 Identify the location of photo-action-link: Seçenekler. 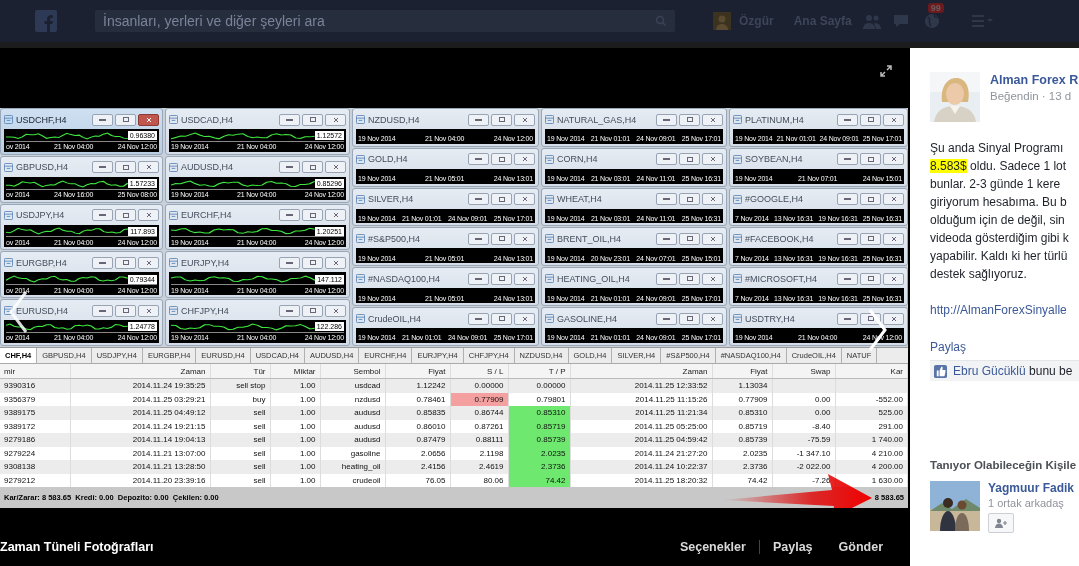
(713, 547).